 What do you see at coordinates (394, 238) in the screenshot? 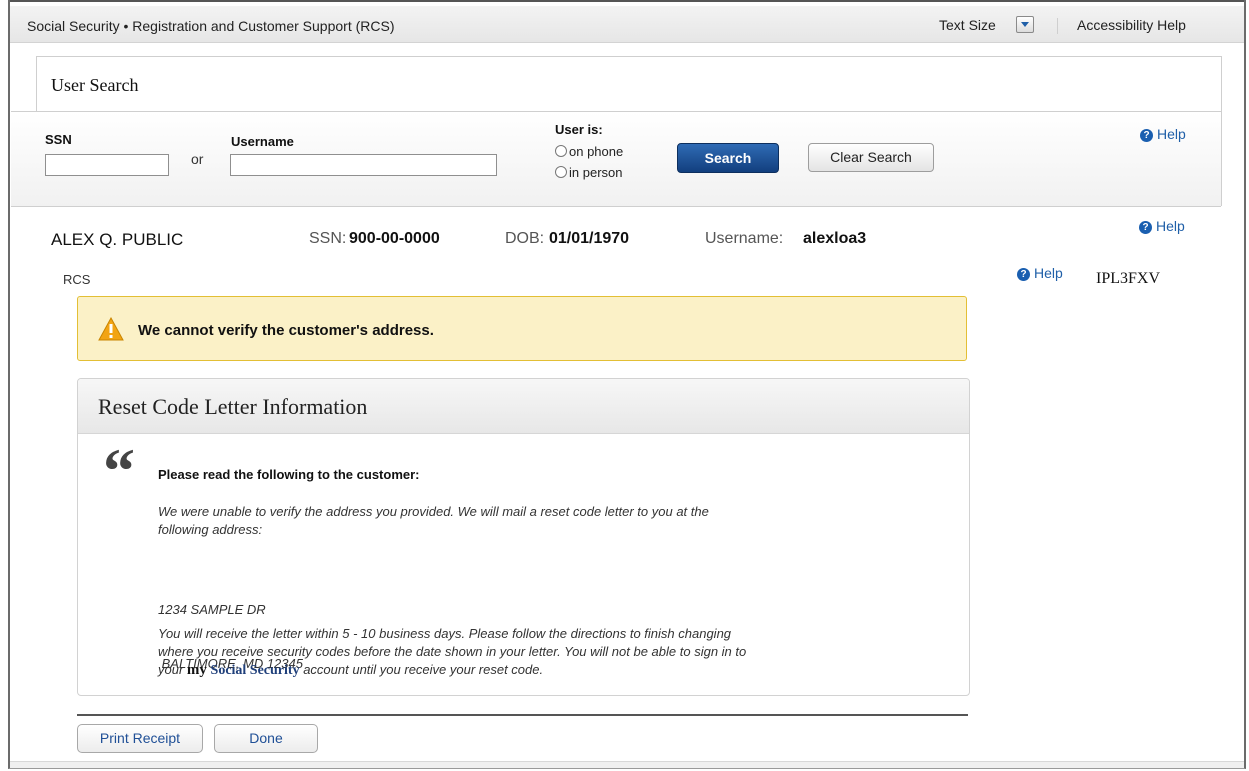
I see `customer-ssn-value: 900-00-0000` at bounding box center [394, 238].